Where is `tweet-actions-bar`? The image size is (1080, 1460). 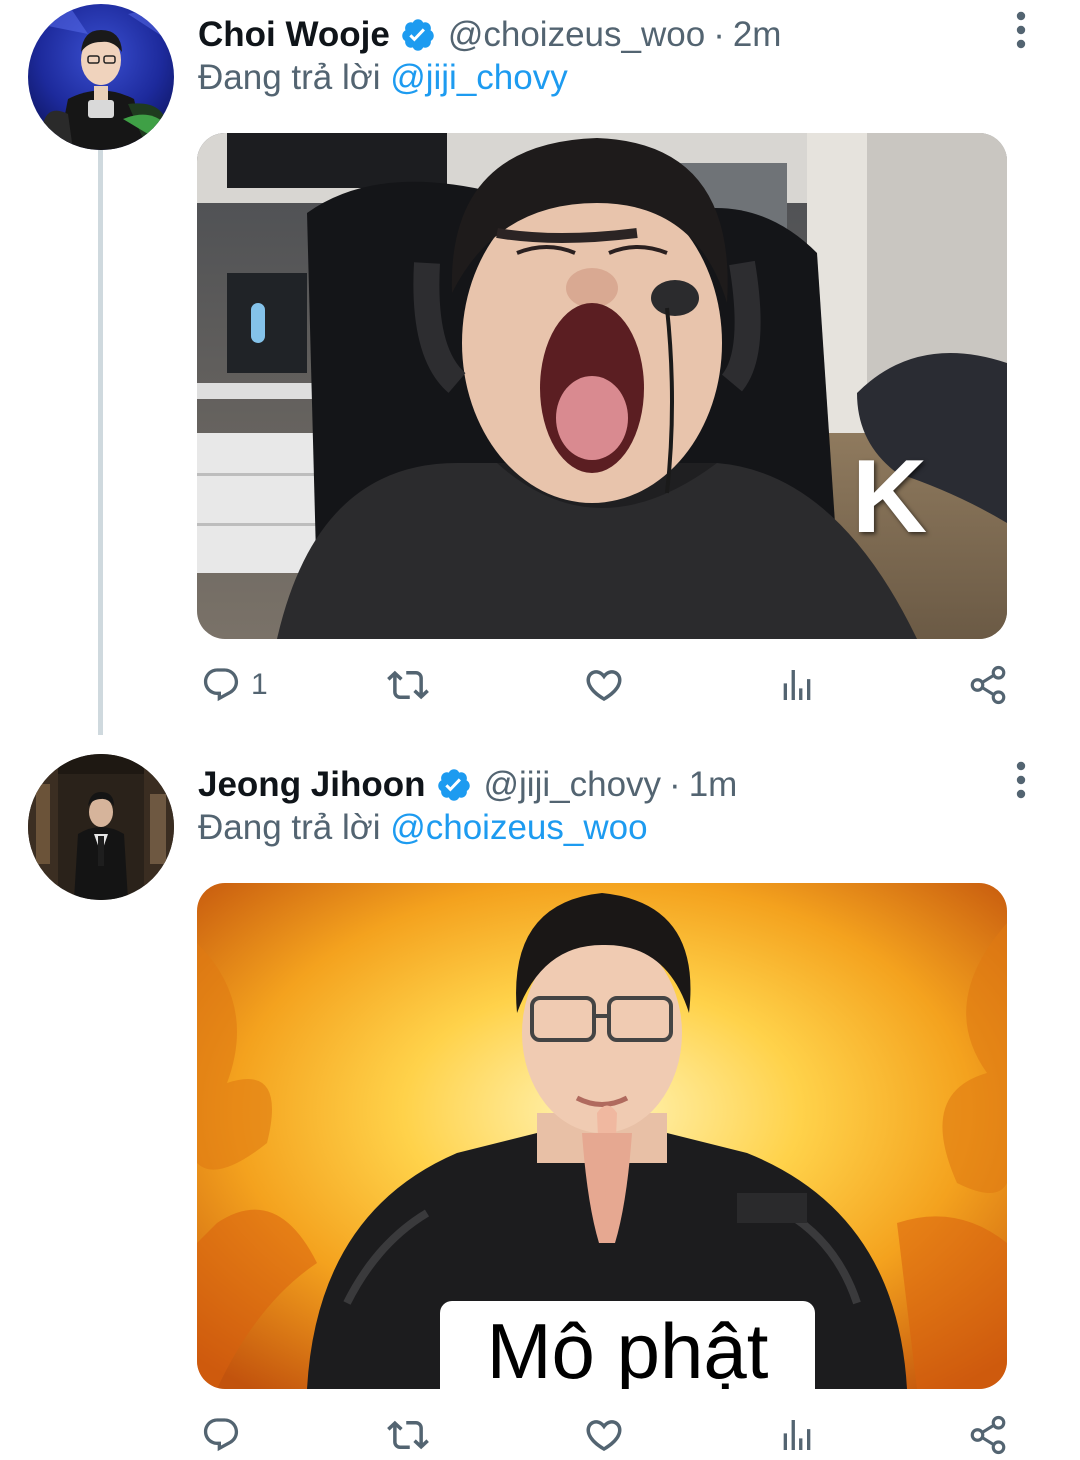 tweet-actions-bar is located at coordinates (607, 1435).